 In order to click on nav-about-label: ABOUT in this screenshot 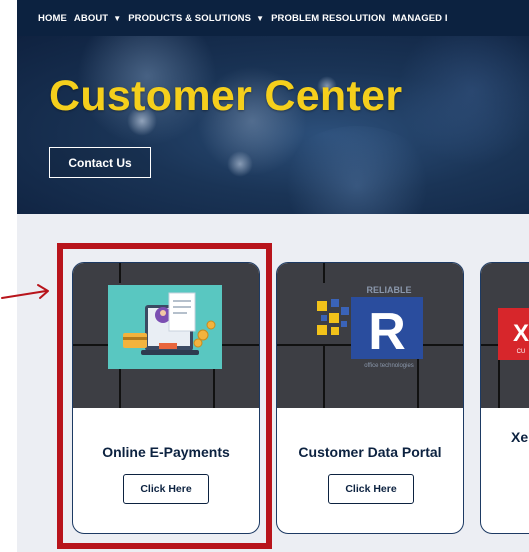, I will do `click(91, 18)`.